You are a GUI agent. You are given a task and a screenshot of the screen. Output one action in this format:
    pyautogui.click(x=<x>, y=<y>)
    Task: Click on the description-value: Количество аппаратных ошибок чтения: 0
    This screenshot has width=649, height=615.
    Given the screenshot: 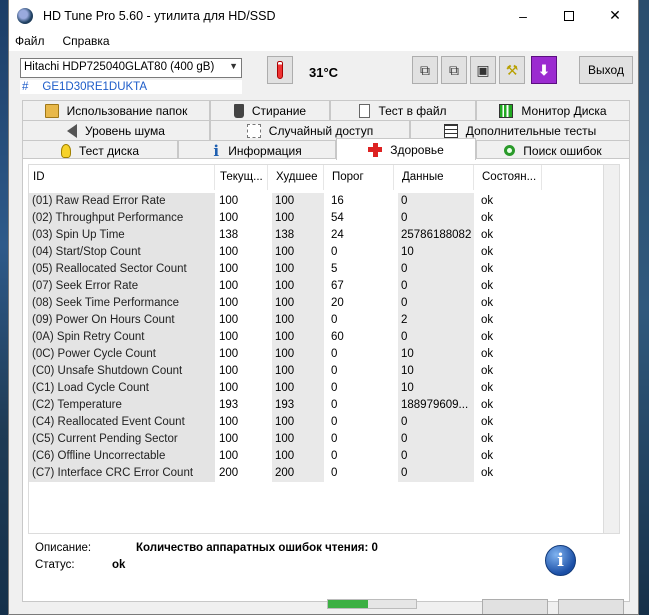 What is the action you would take?
    pyautogui.click(x=257, y=548)
    